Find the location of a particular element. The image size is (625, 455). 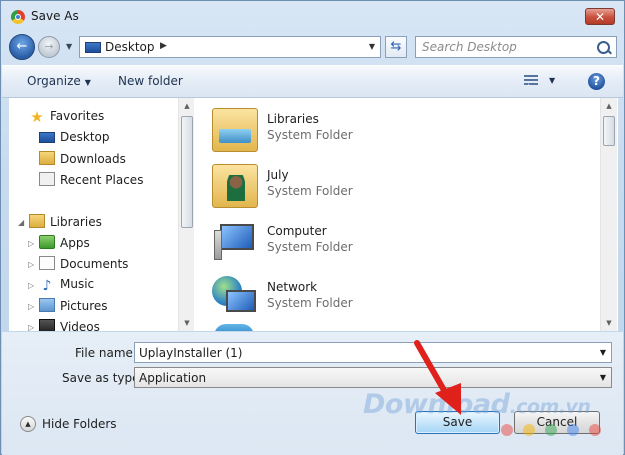

save-as-type-select: Application ▼ is located at coordinates (373, 377).